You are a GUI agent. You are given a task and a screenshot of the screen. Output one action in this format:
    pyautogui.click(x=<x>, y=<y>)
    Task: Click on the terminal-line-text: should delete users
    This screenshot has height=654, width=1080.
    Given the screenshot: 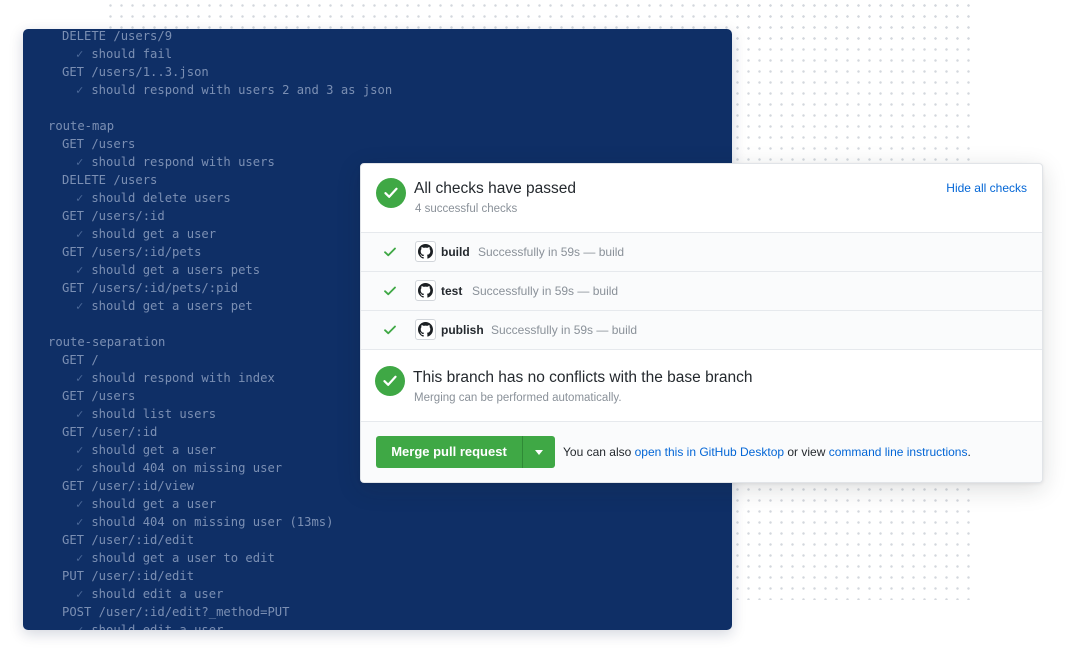 What is the action you would take?
    pyautogui.click(x=160, y=198)
    